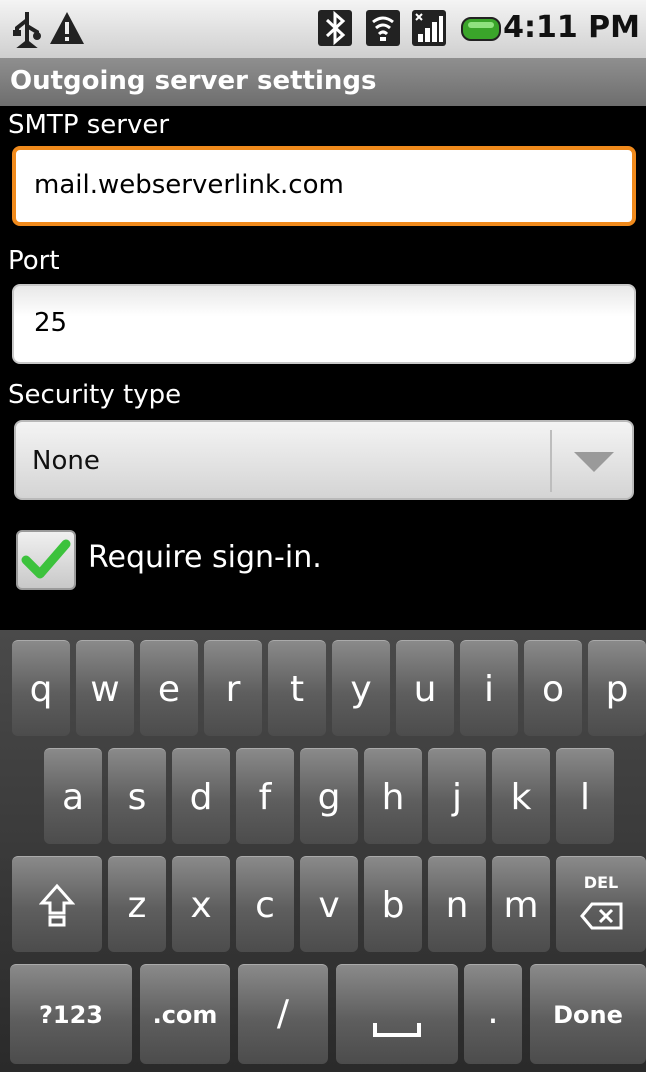  What do you see at coordinates (95, 395) in the screenshot?
I see `security-type-label: Security type` at bounding box center [95, 395].